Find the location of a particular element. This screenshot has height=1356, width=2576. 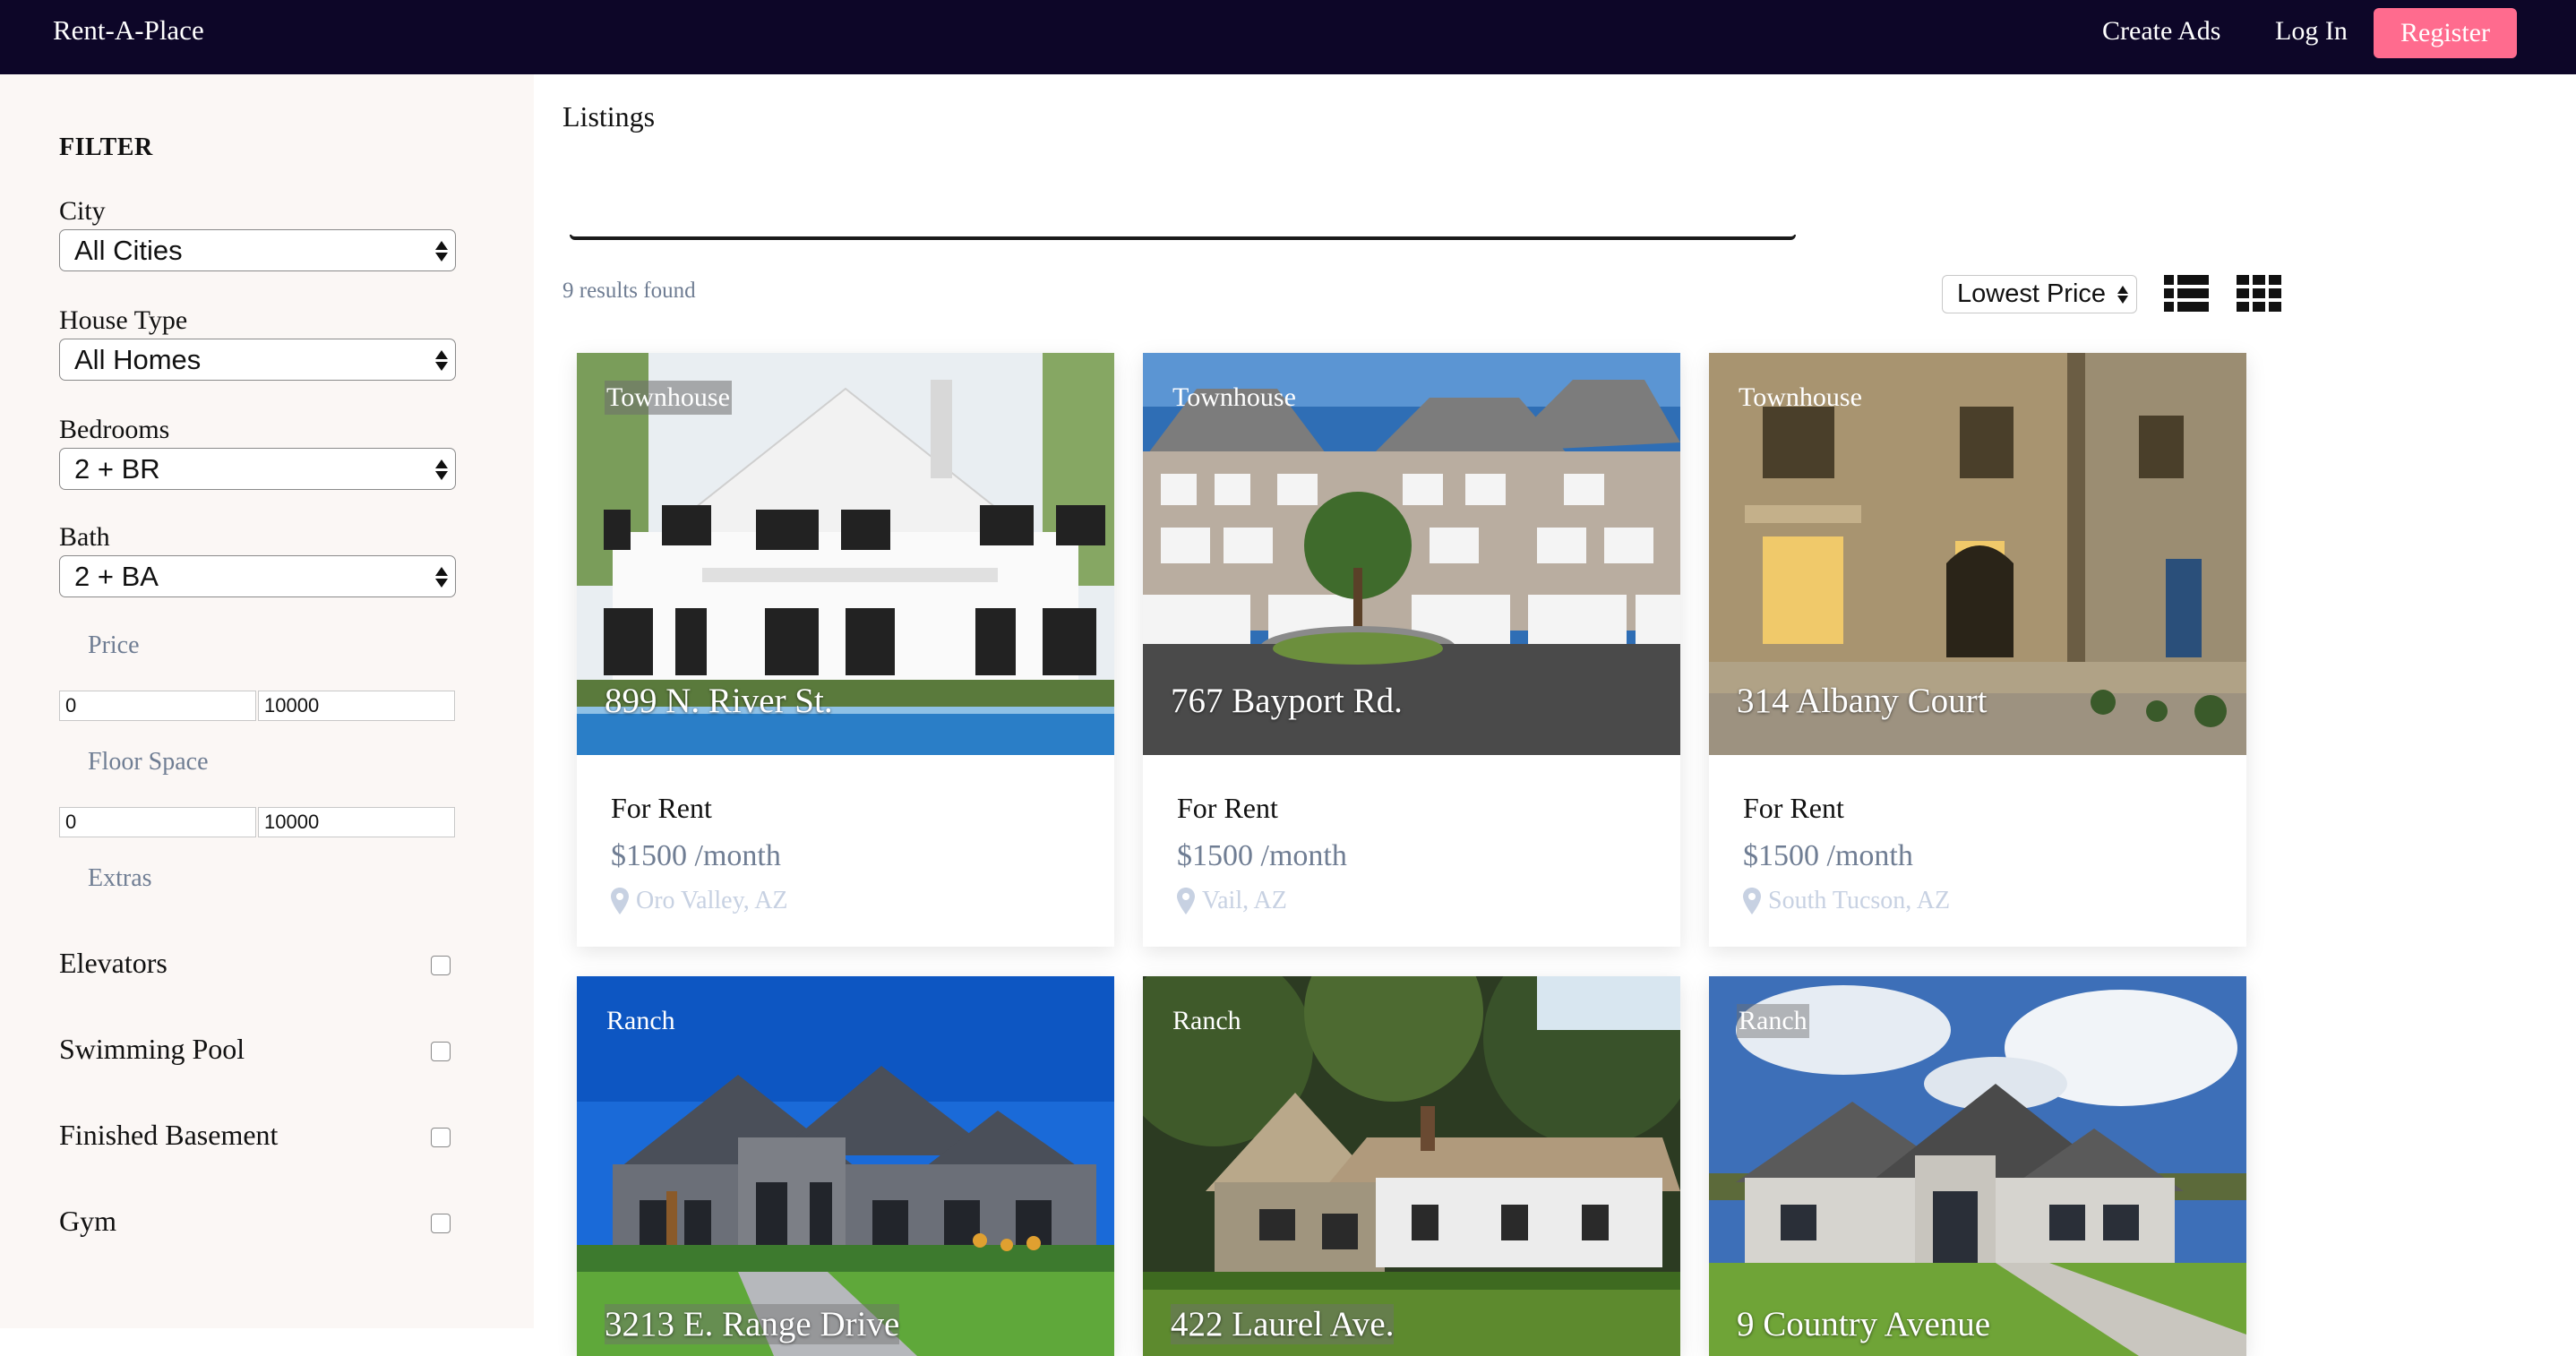

bath-select: 2 + BA is located at coordinates (257, 576).